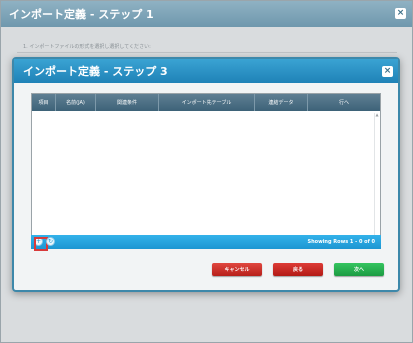  What do you see at coordinates (376, 177) in the screenshot?
I see `grid-scrollbar: ▲ ▼` at bounding box center [376, 177].